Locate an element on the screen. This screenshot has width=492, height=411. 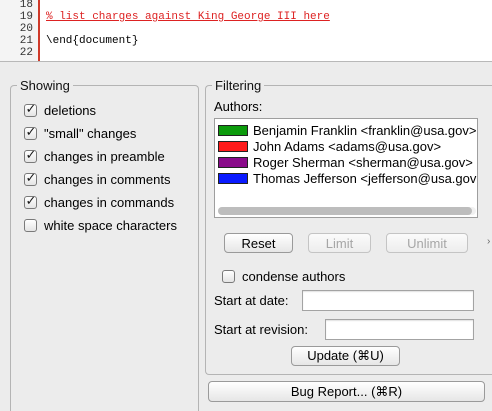
limit-button: Limit is located at coordinates (339, 243).